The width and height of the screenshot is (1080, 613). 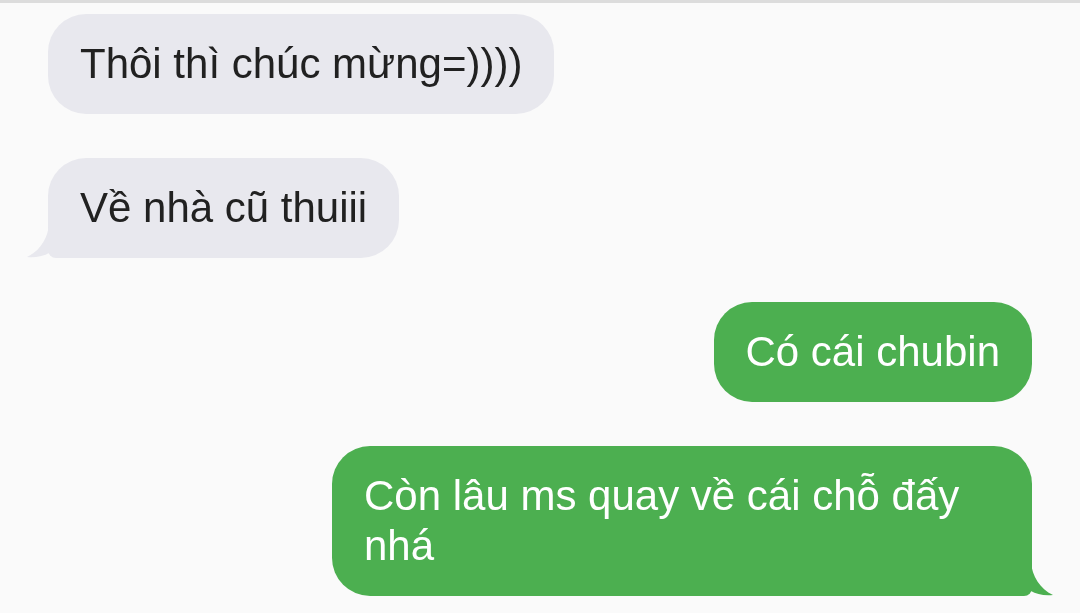 What do you see at coordinates (301, 64) in the screenshot?
I see `message-bubble: Thôi thì chúc mừng=))))` at bounding box center [301, 64].